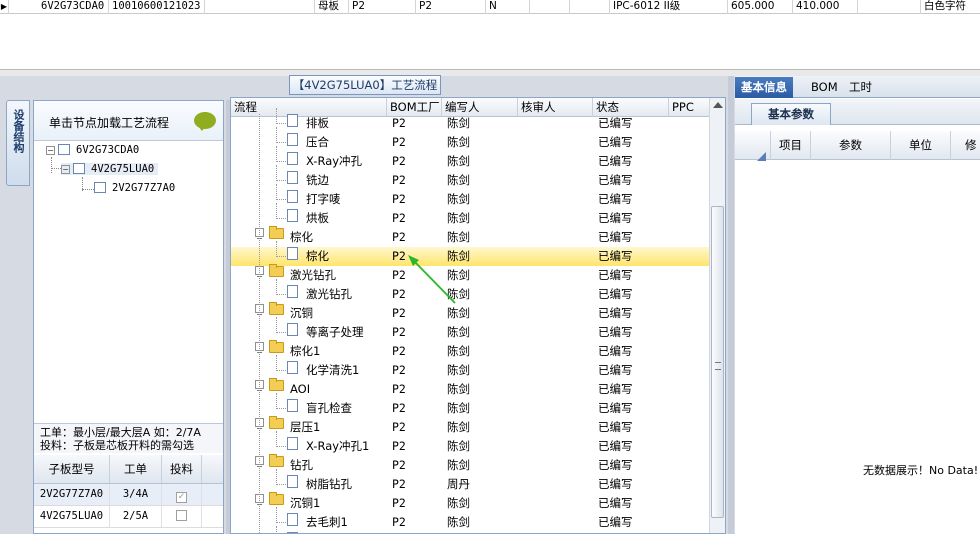 This screenshot has height=534, width=980. Describe the element at coordinates (470, 142) in the screenshot. I see `process-step-row: 压合 P2 陈剑 已编写` at that location.